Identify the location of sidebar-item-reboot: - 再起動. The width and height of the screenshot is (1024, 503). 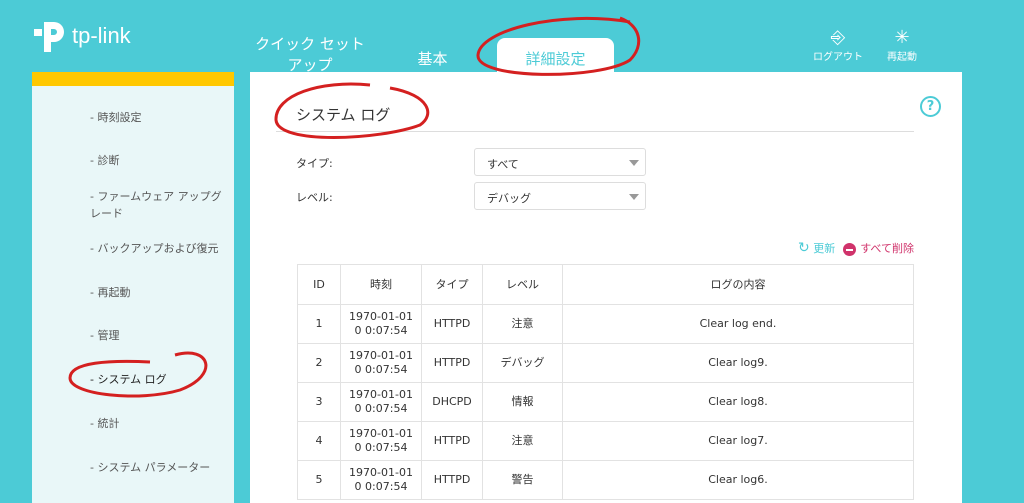
(160, 292).